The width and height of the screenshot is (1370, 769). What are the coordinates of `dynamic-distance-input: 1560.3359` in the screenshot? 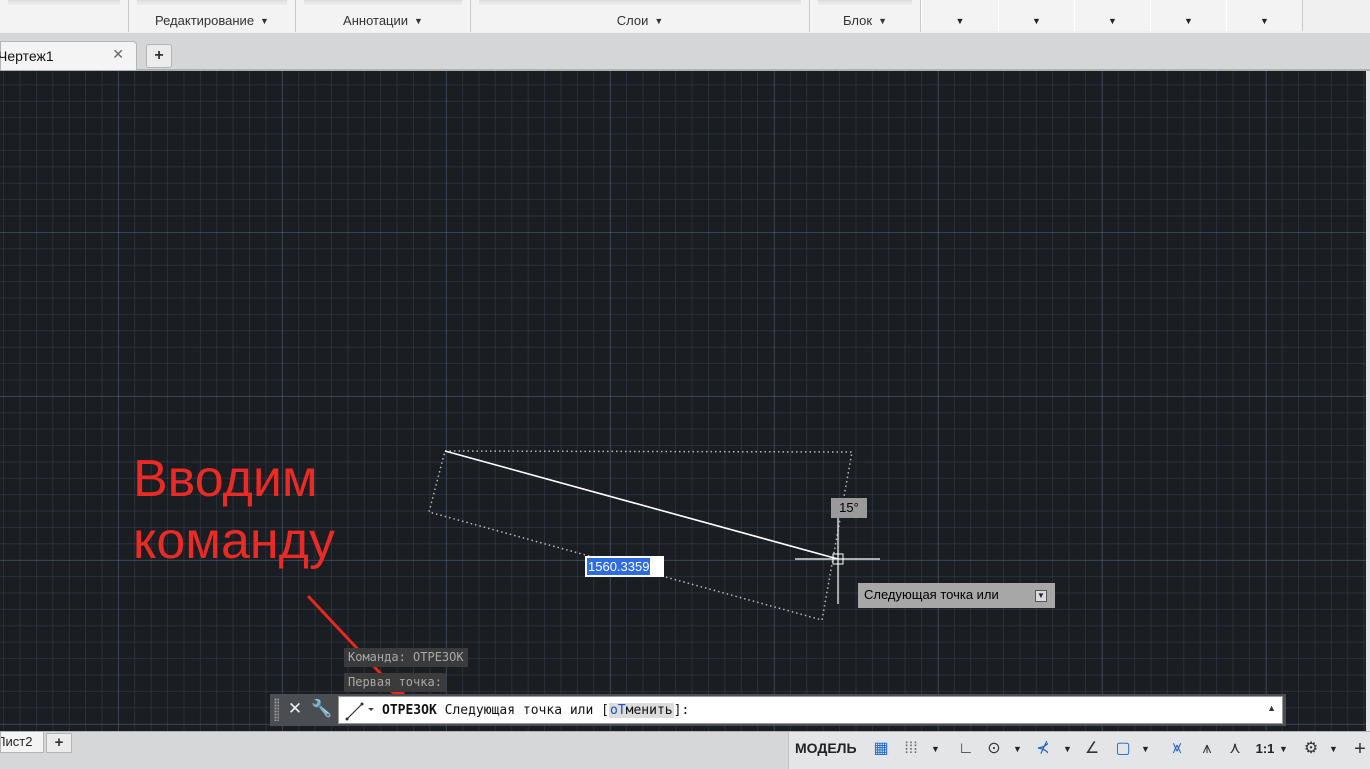 It's located at (624, 566).